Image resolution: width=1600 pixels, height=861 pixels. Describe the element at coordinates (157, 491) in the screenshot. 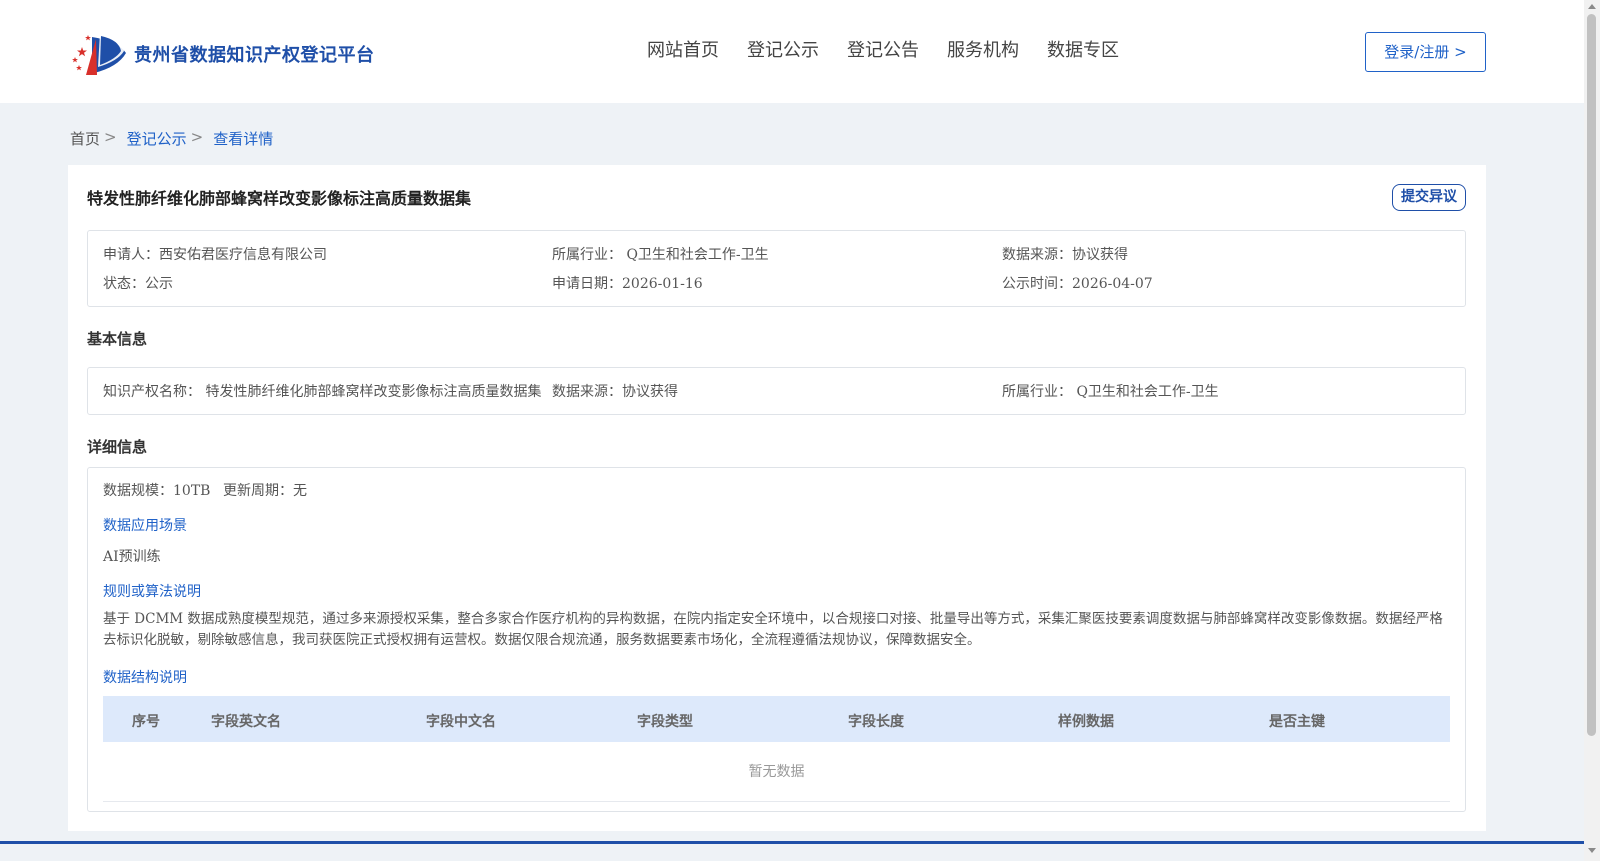

I see `data-scale: 数据规模：10TB` at that location.